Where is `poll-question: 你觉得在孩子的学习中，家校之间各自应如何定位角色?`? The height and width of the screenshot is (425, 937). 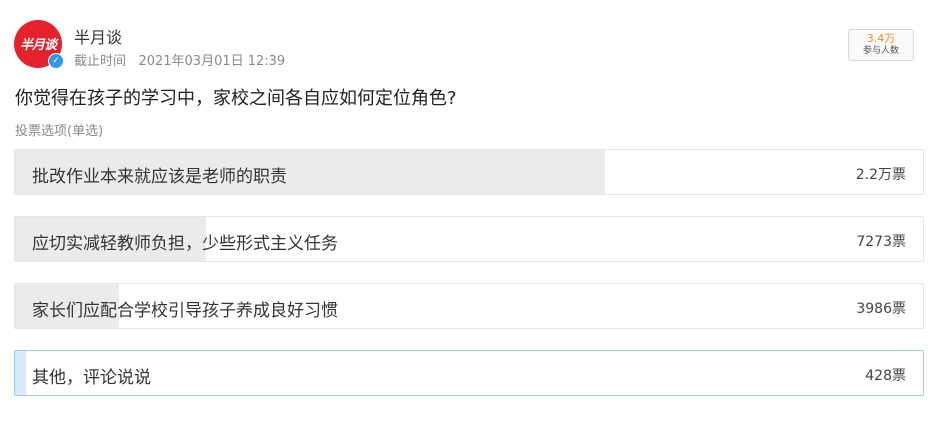 poll-question: 你觉得在孩子的学习中，家校之间各自应如何定位角色? is located at coordinates (236, 98).